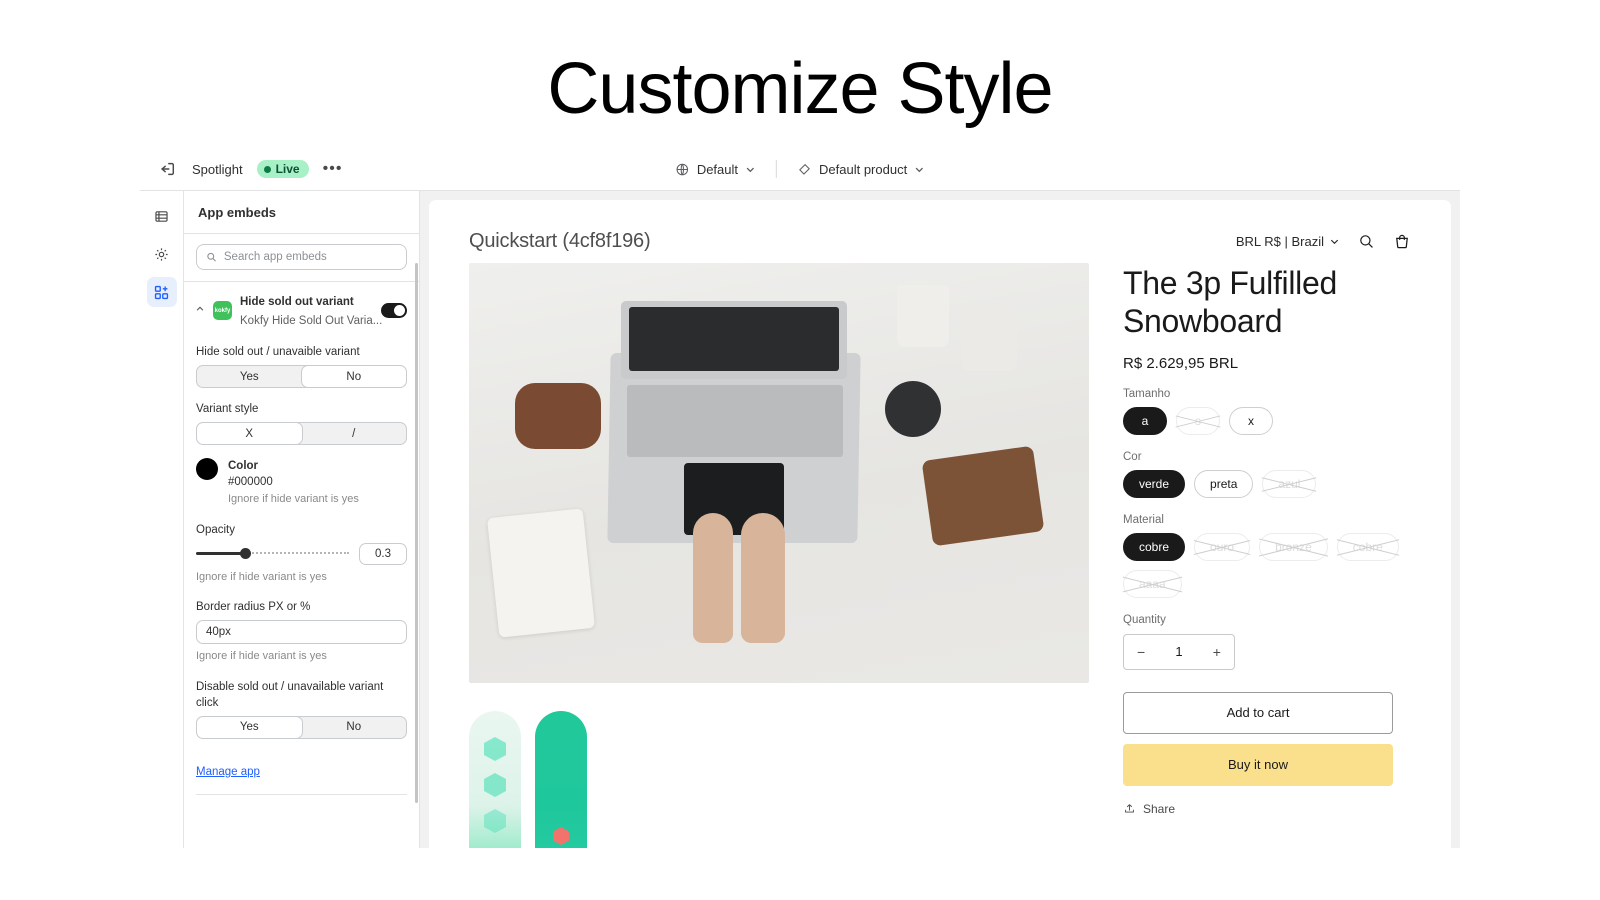  Describe the element at coordinates (1224, 483) in the screenshot. I see `variant-pill: preta` at that location.